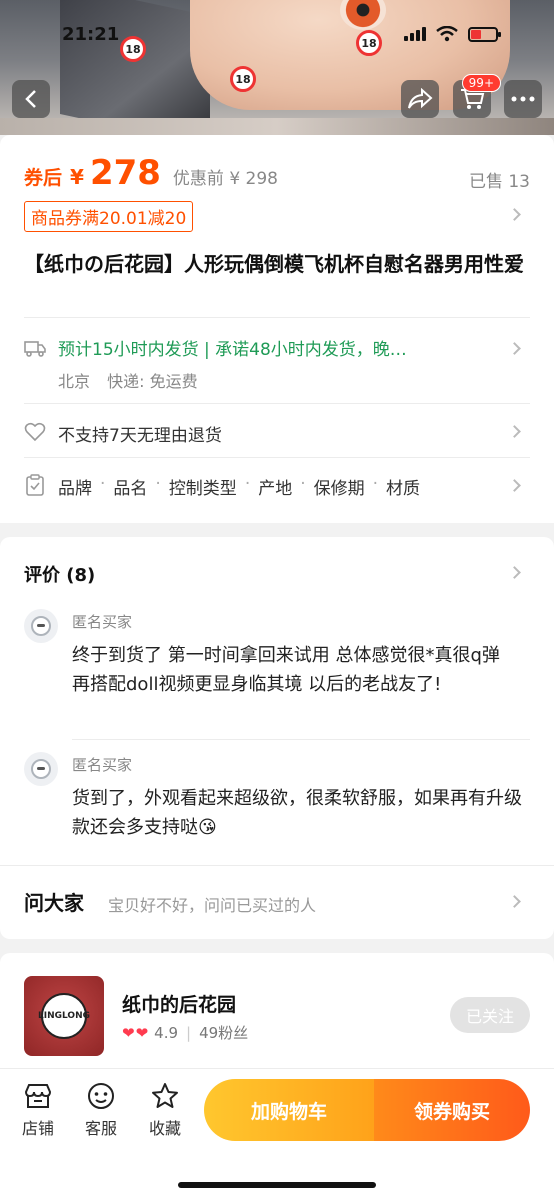 Image resolution: width=554 pixels, height=1200 pixels. What do you see at coordinates (212, 904) in the screenshot?
I see `ask-everyone-hint: 宝贝好不好，问问已买过的人` at bounding box center [212, 904].